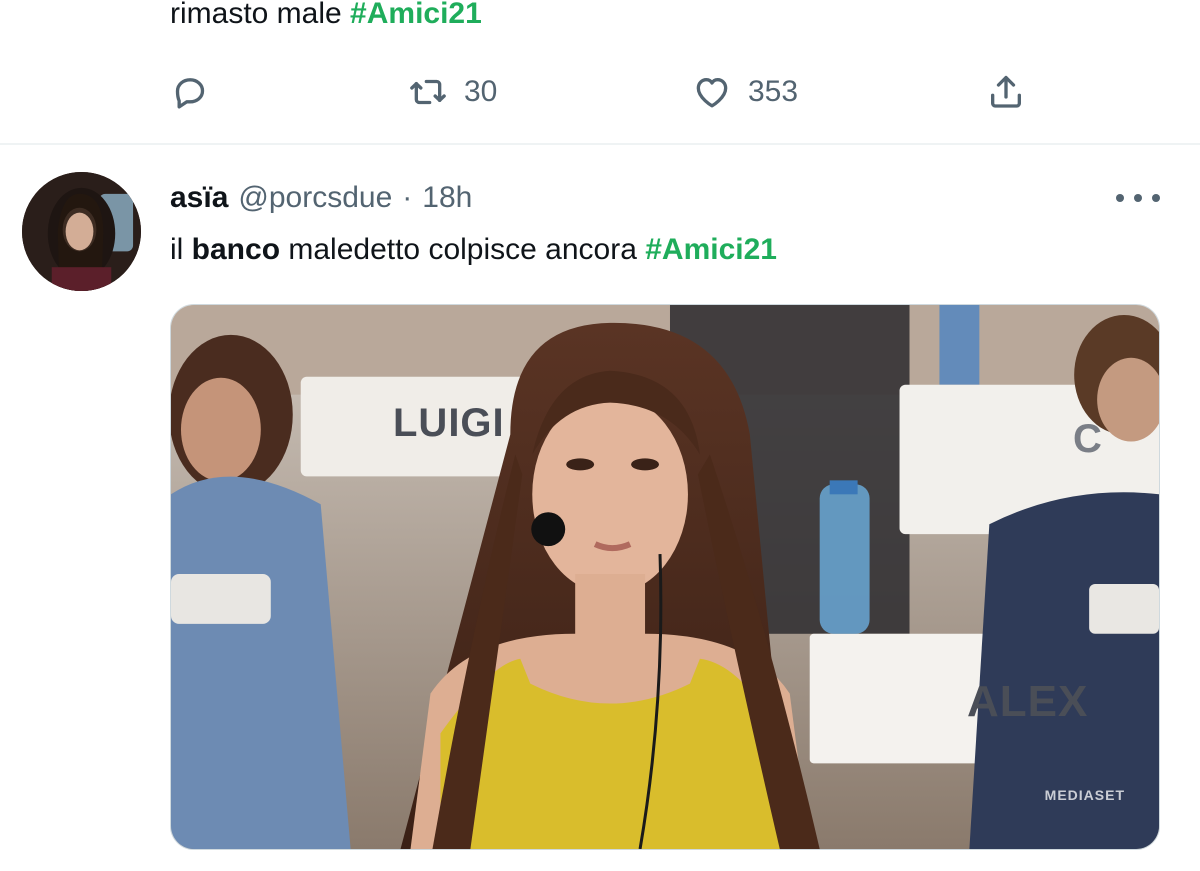  Describe the element at coordinates (773, 91) in the screenshot. I see `like-count: 353` at that location.